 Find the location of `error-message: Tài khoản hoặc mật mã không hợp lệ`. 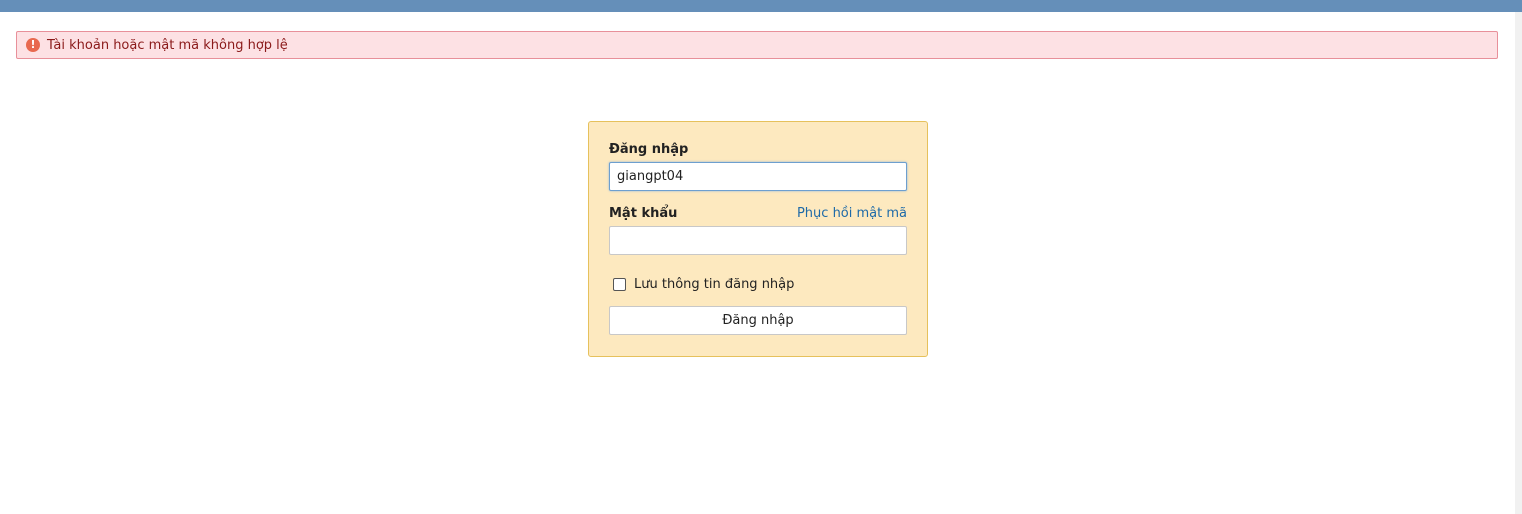

error-message: Tài khoản hoặc mật mã không hợp lệ is located at coordinates (167, 45).